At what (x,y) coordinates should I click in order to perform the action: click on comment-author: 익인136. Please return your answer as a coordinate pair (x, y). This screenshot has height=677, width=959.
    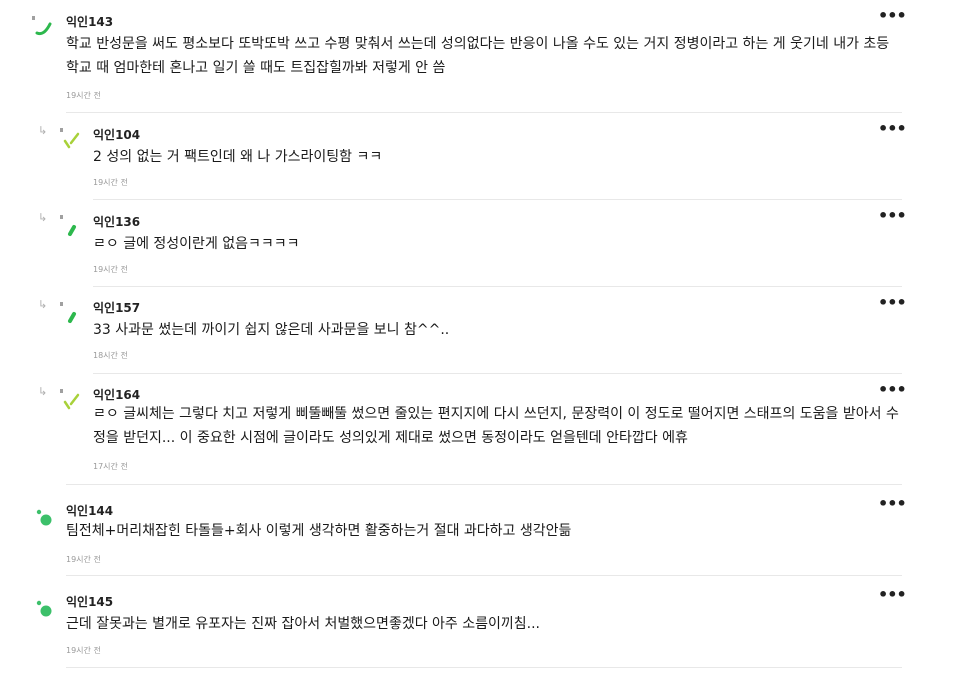
    Looking at the image, I should click on (116, 221).